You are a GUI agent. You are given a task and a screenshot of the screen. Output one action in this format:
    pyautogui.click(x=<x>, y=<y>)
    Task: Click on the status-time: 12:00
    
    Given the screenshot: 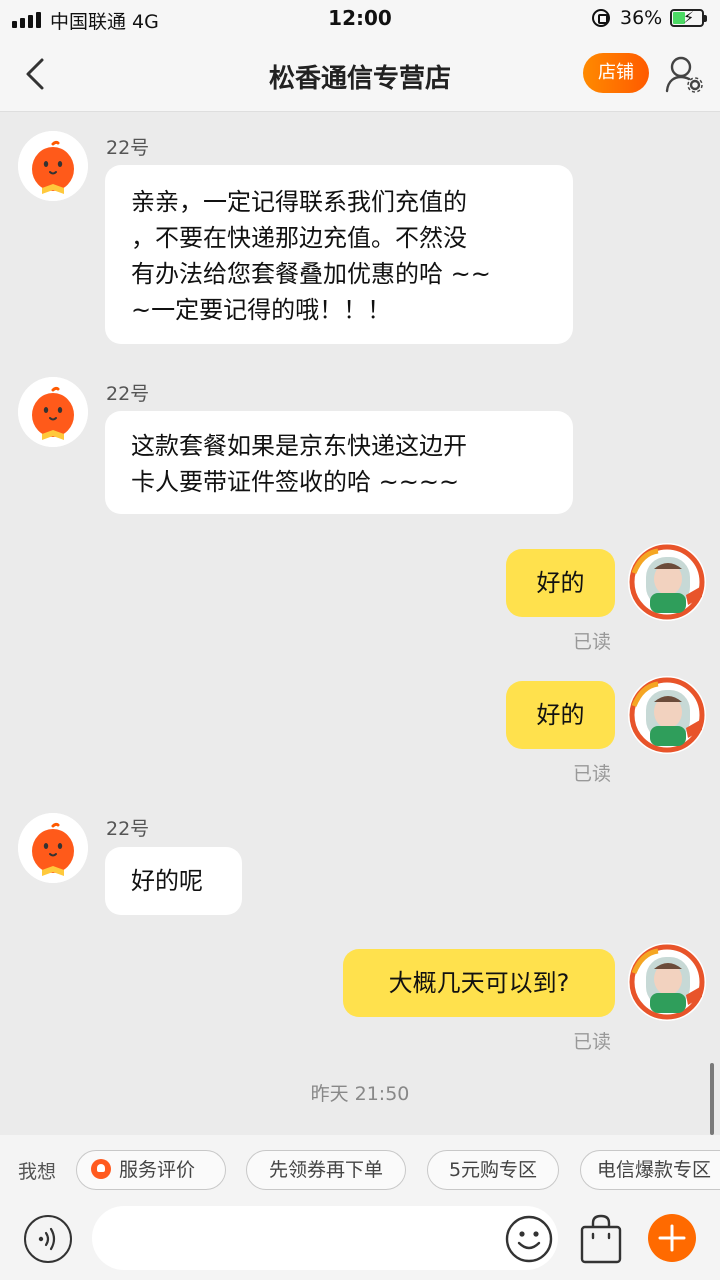 What is the action you would take?
    pyautogui.click(x=360, y=18)
    